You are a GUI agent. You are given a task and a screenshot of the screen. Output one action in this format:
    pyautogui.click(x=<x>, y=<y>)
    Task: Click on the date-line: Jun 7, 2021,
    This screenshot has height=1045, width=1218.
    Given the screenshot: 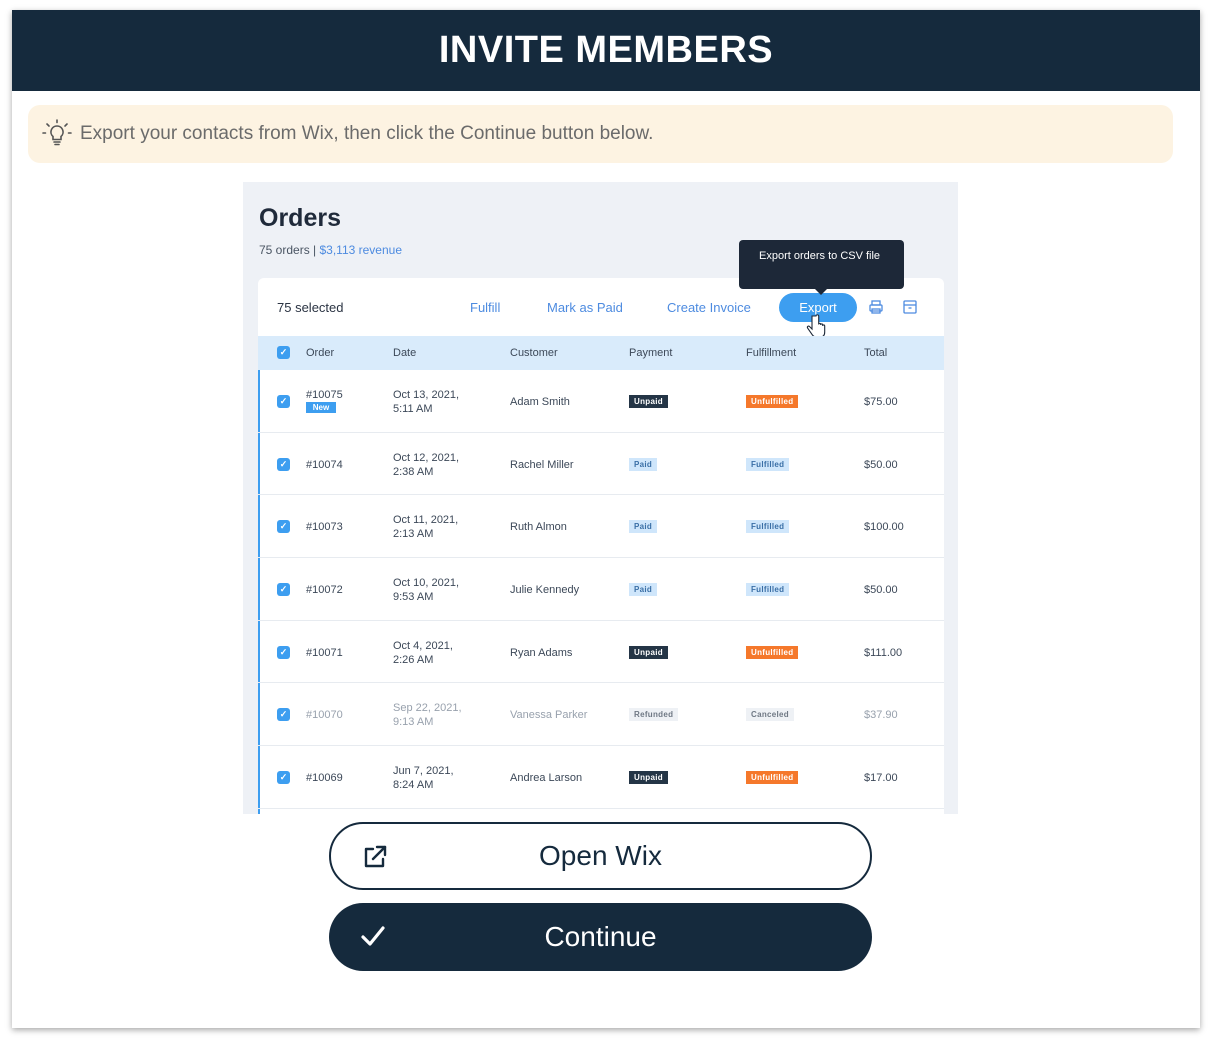 What is the action you would take?
    pyautogui.click(x=423, y=771)
    